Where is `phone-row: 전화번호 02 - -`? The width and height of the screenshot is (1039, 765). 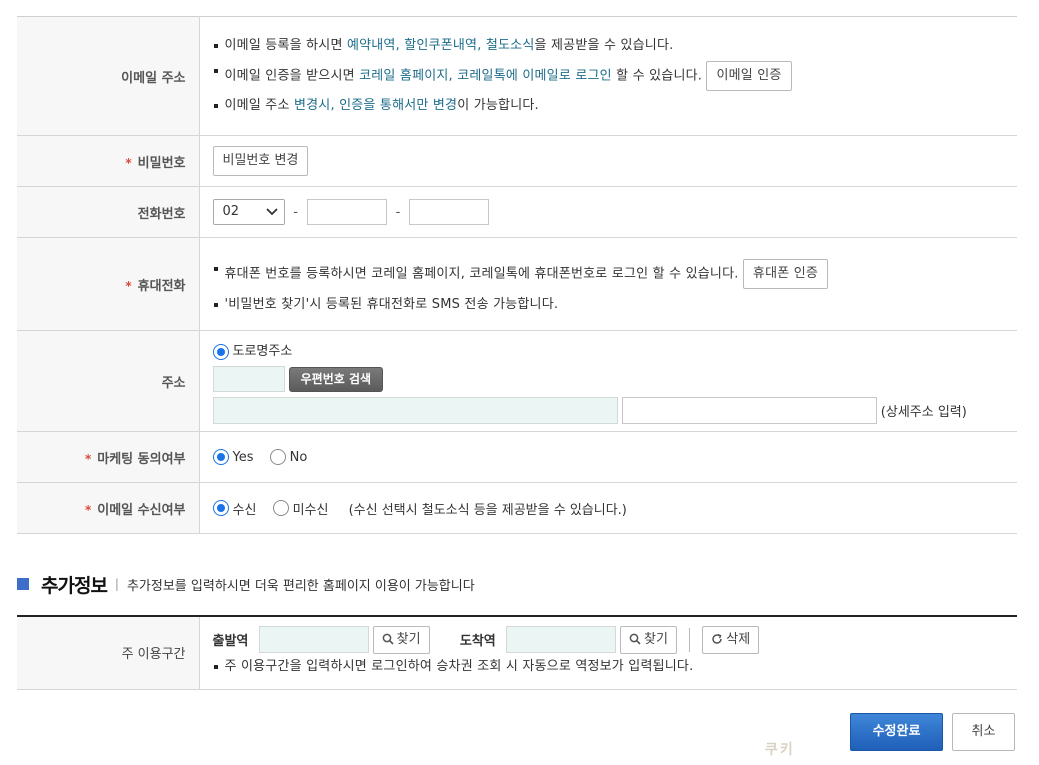
phone-row: 전화번호 02 - - is located at coordinates (517, 212).